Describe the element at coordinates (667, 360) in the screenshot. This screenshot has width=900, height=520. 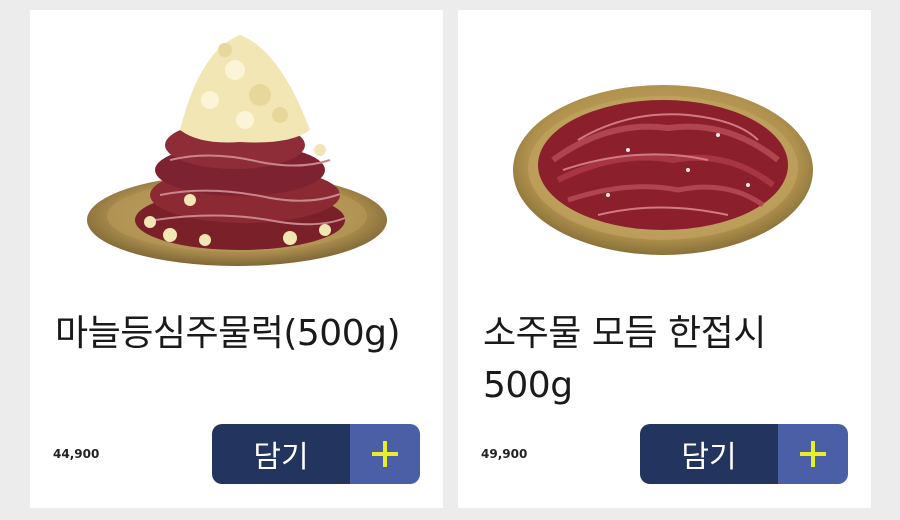
I see `product-name: 소주물 모듬 한접시 500g` at that location.